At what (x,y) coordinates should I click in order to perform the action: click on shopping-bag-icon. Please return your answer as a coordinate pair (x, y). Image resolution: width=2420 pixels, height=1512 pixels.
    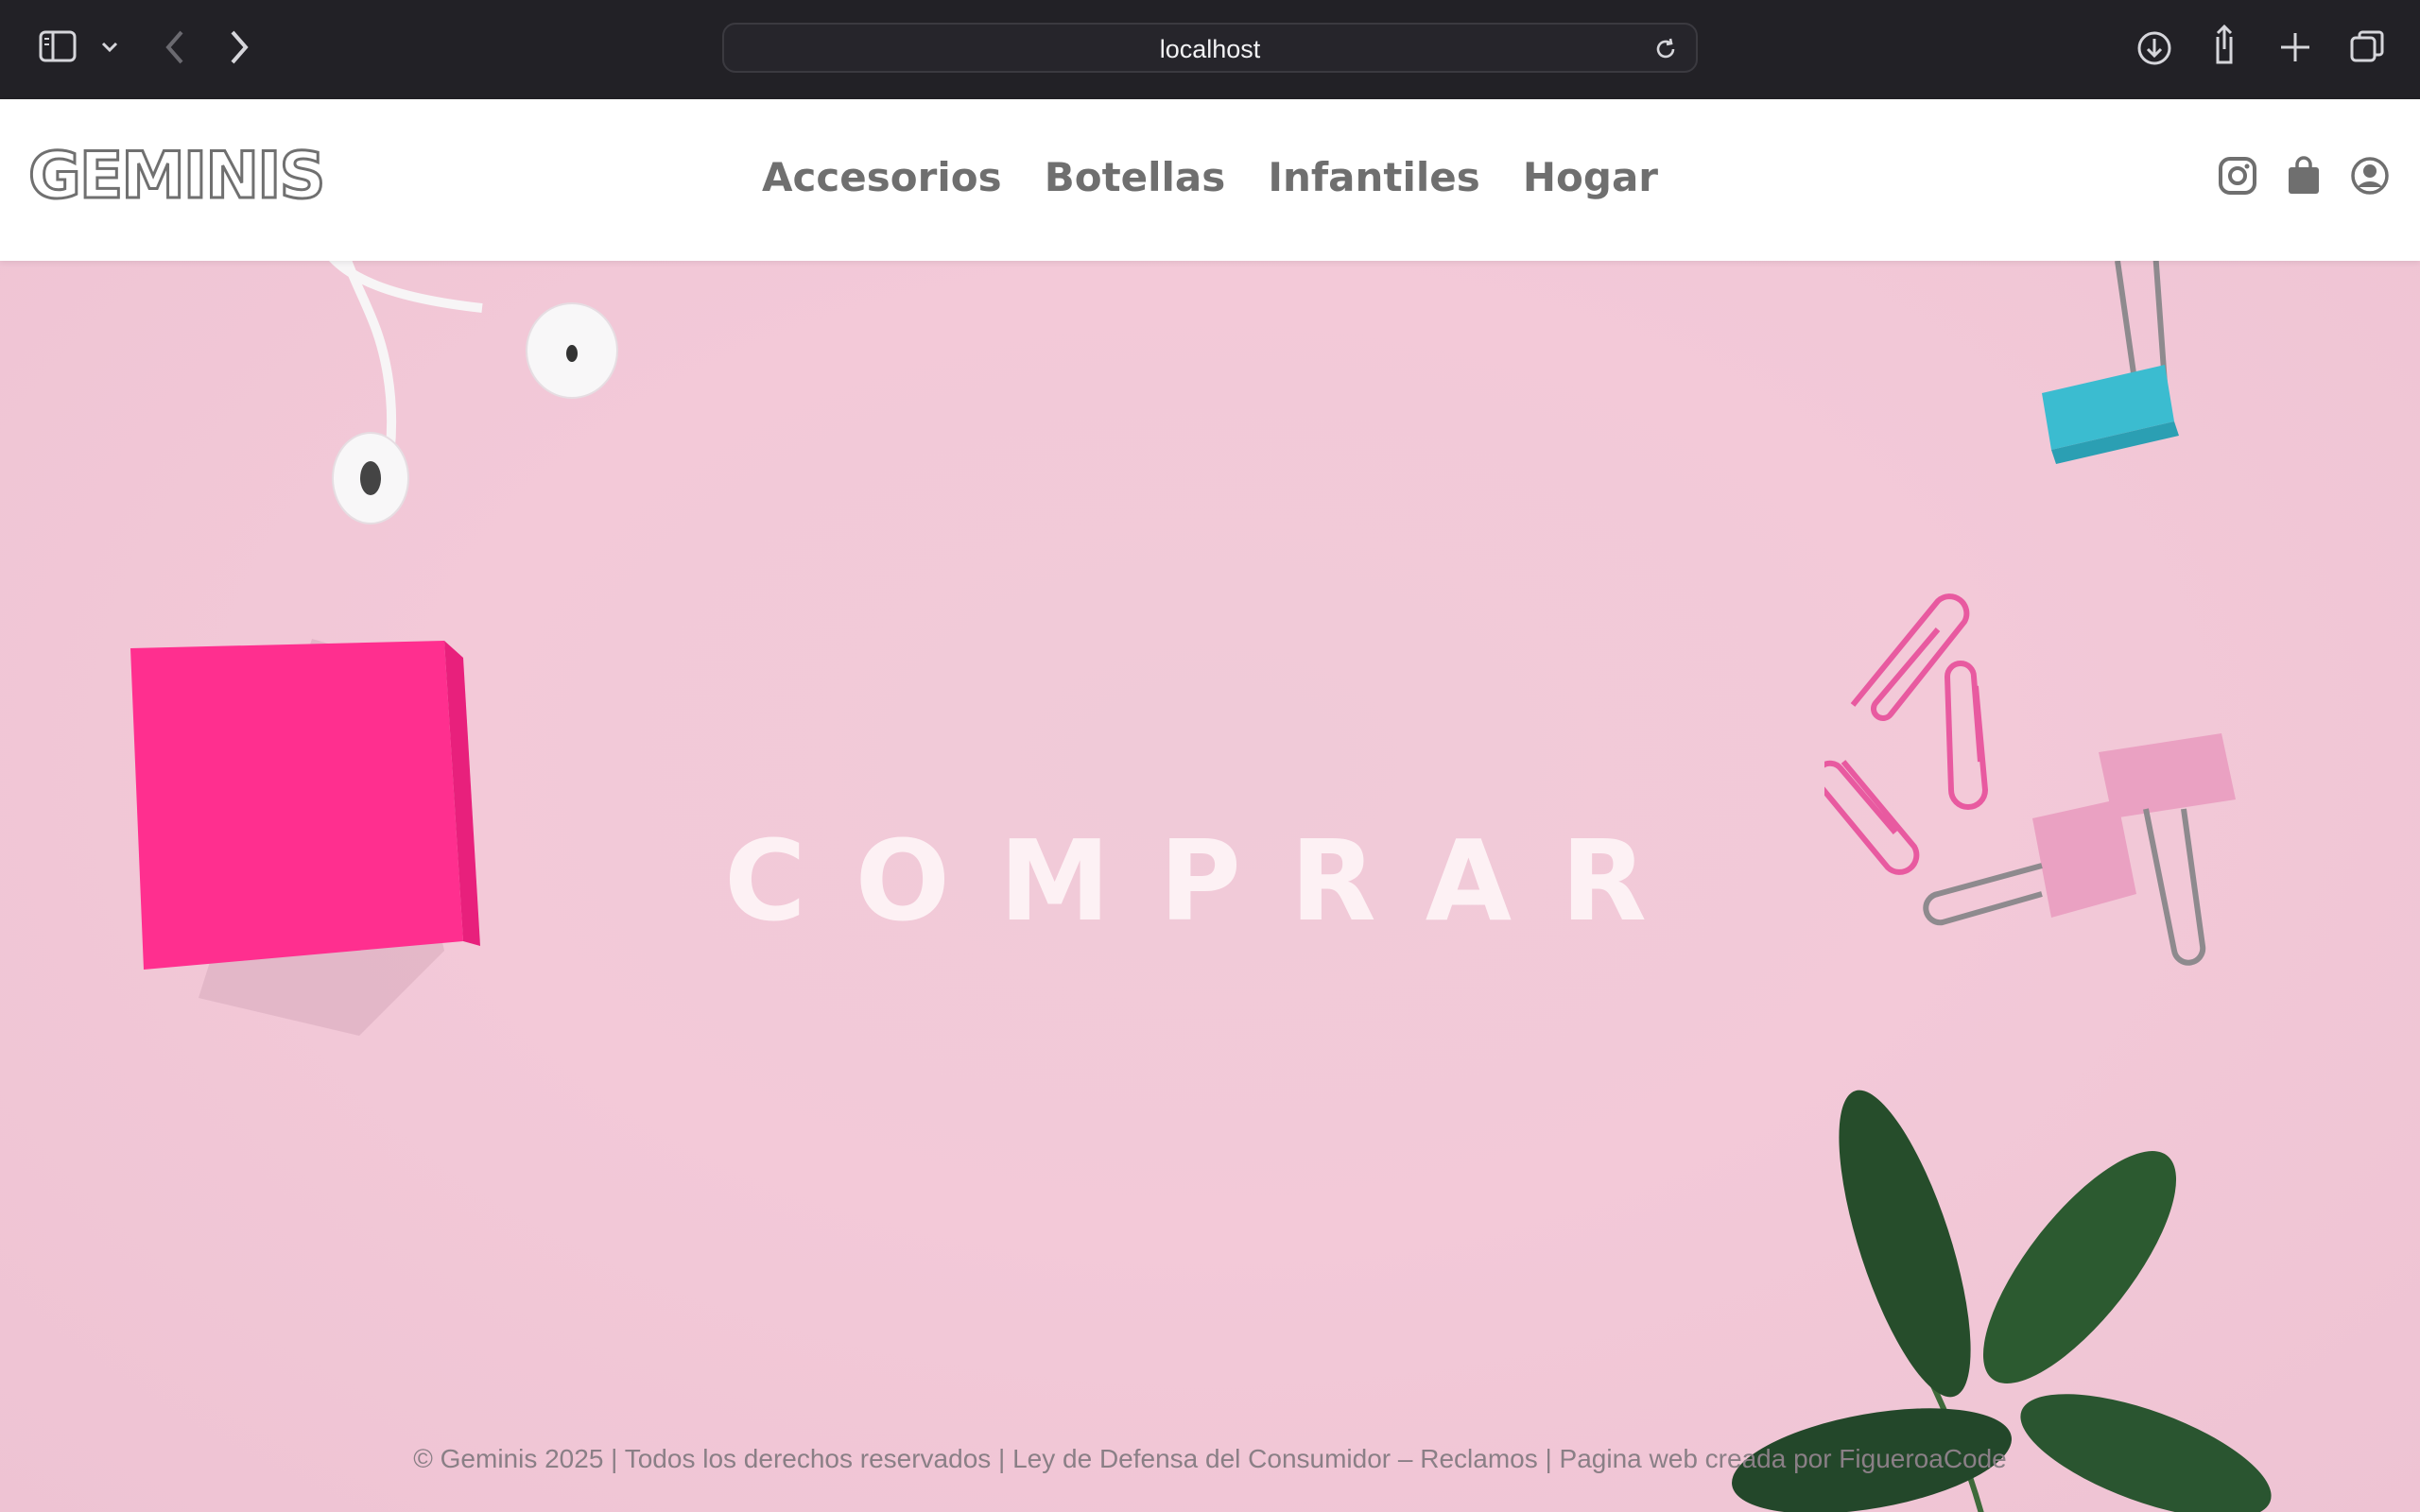
    Looking at the image, I should click on (2304, 177).